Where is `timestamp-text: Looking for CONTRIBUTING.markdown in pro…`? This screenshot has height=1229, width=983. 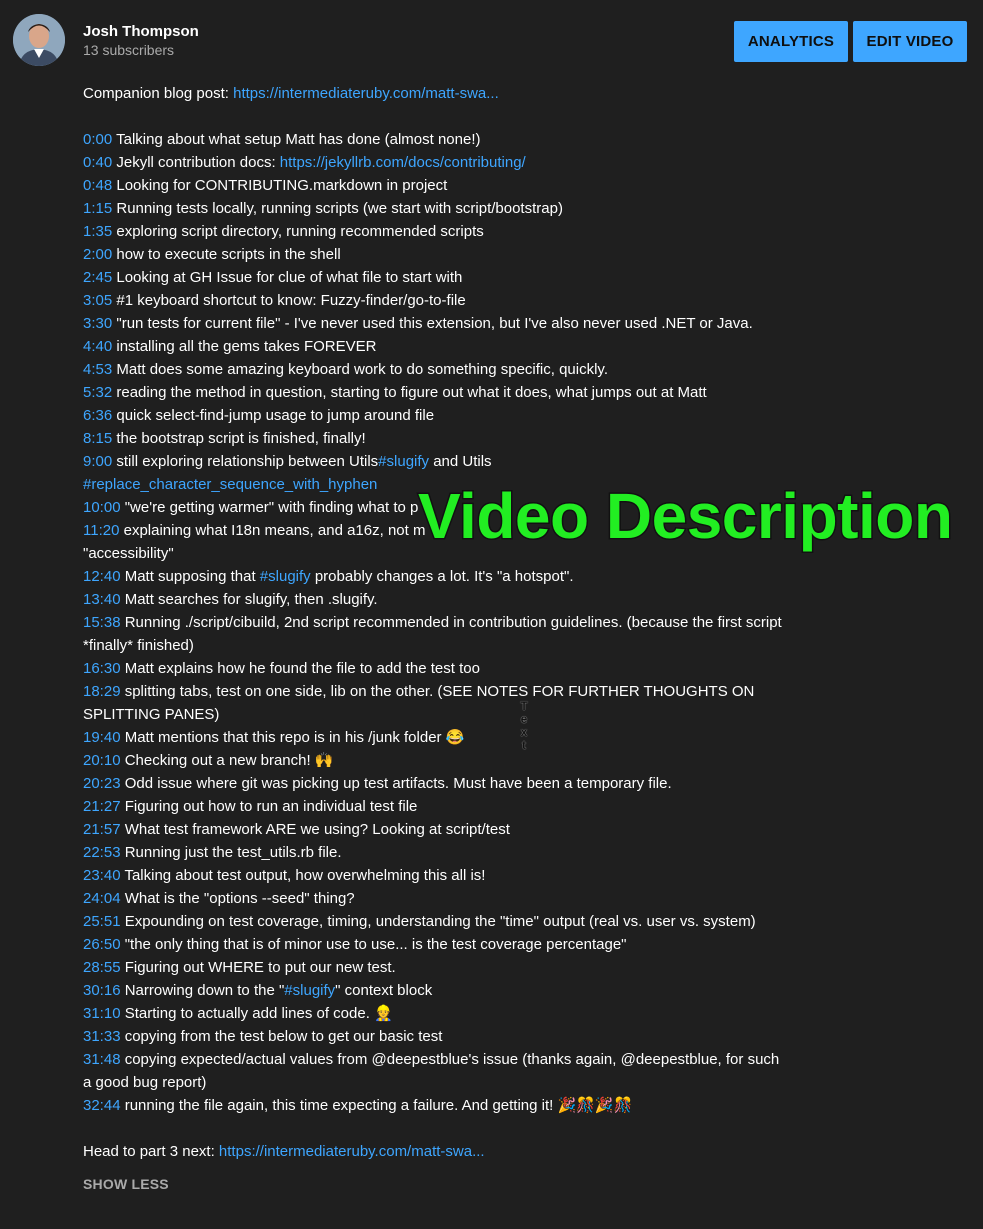 timestamp-text: Looking for CONTRIBUTING.markdown in pro… is located at coordinates (280, 185).